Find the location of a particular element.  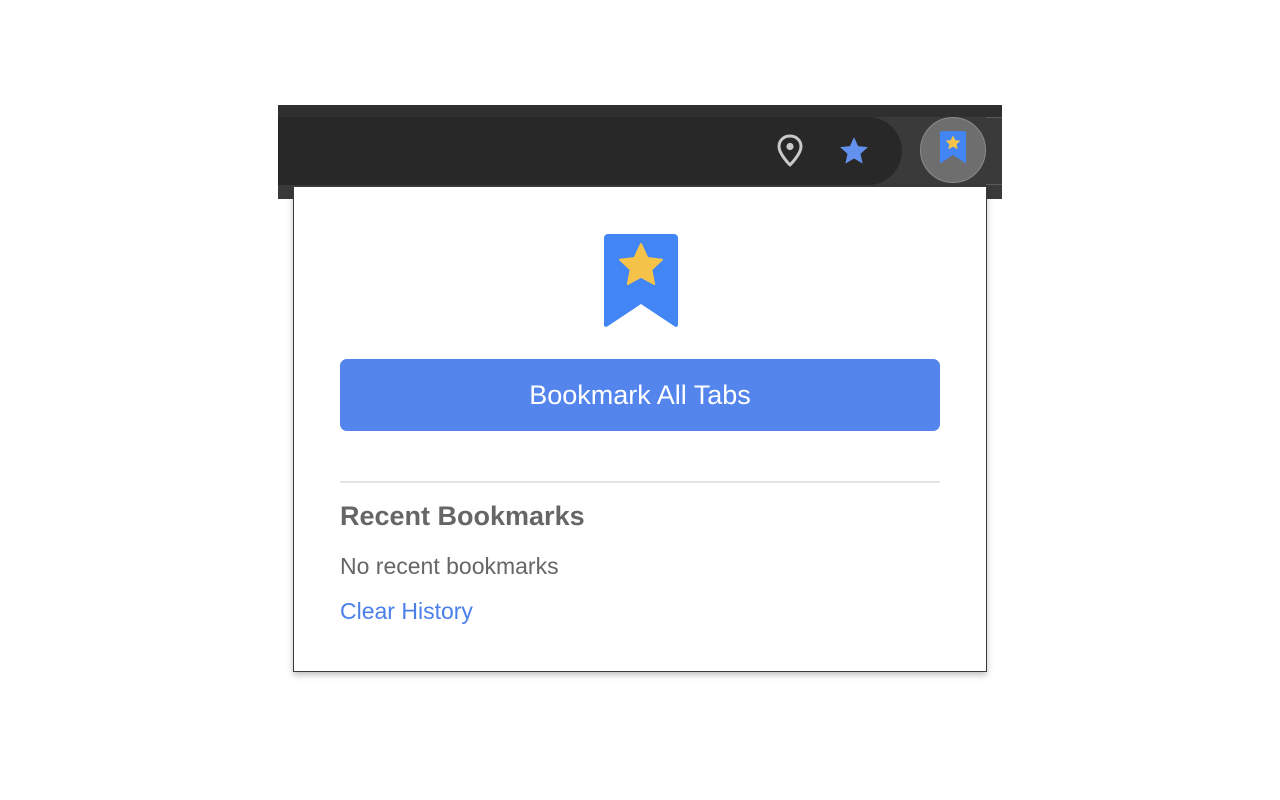

browser-toolbar is located at coordinates (640, 152).